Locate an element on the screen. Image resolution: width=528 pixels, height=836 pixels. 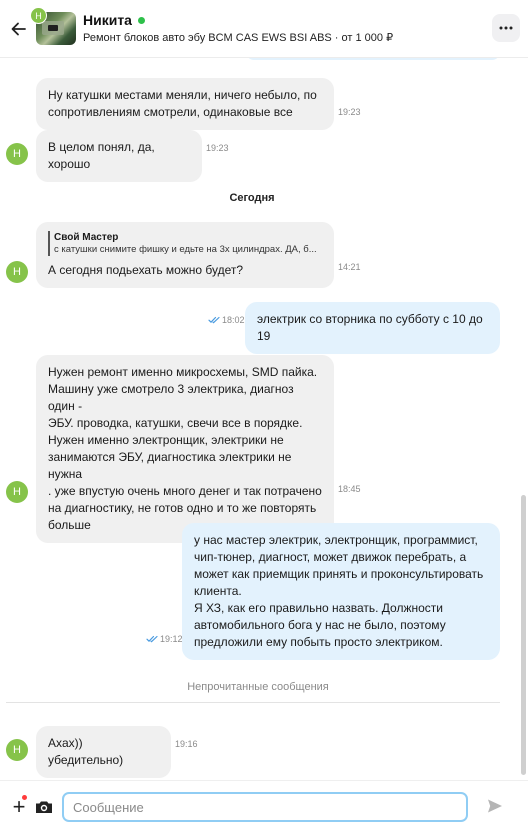
listing-thumbnail: Н is located at coordinates (53, 26).